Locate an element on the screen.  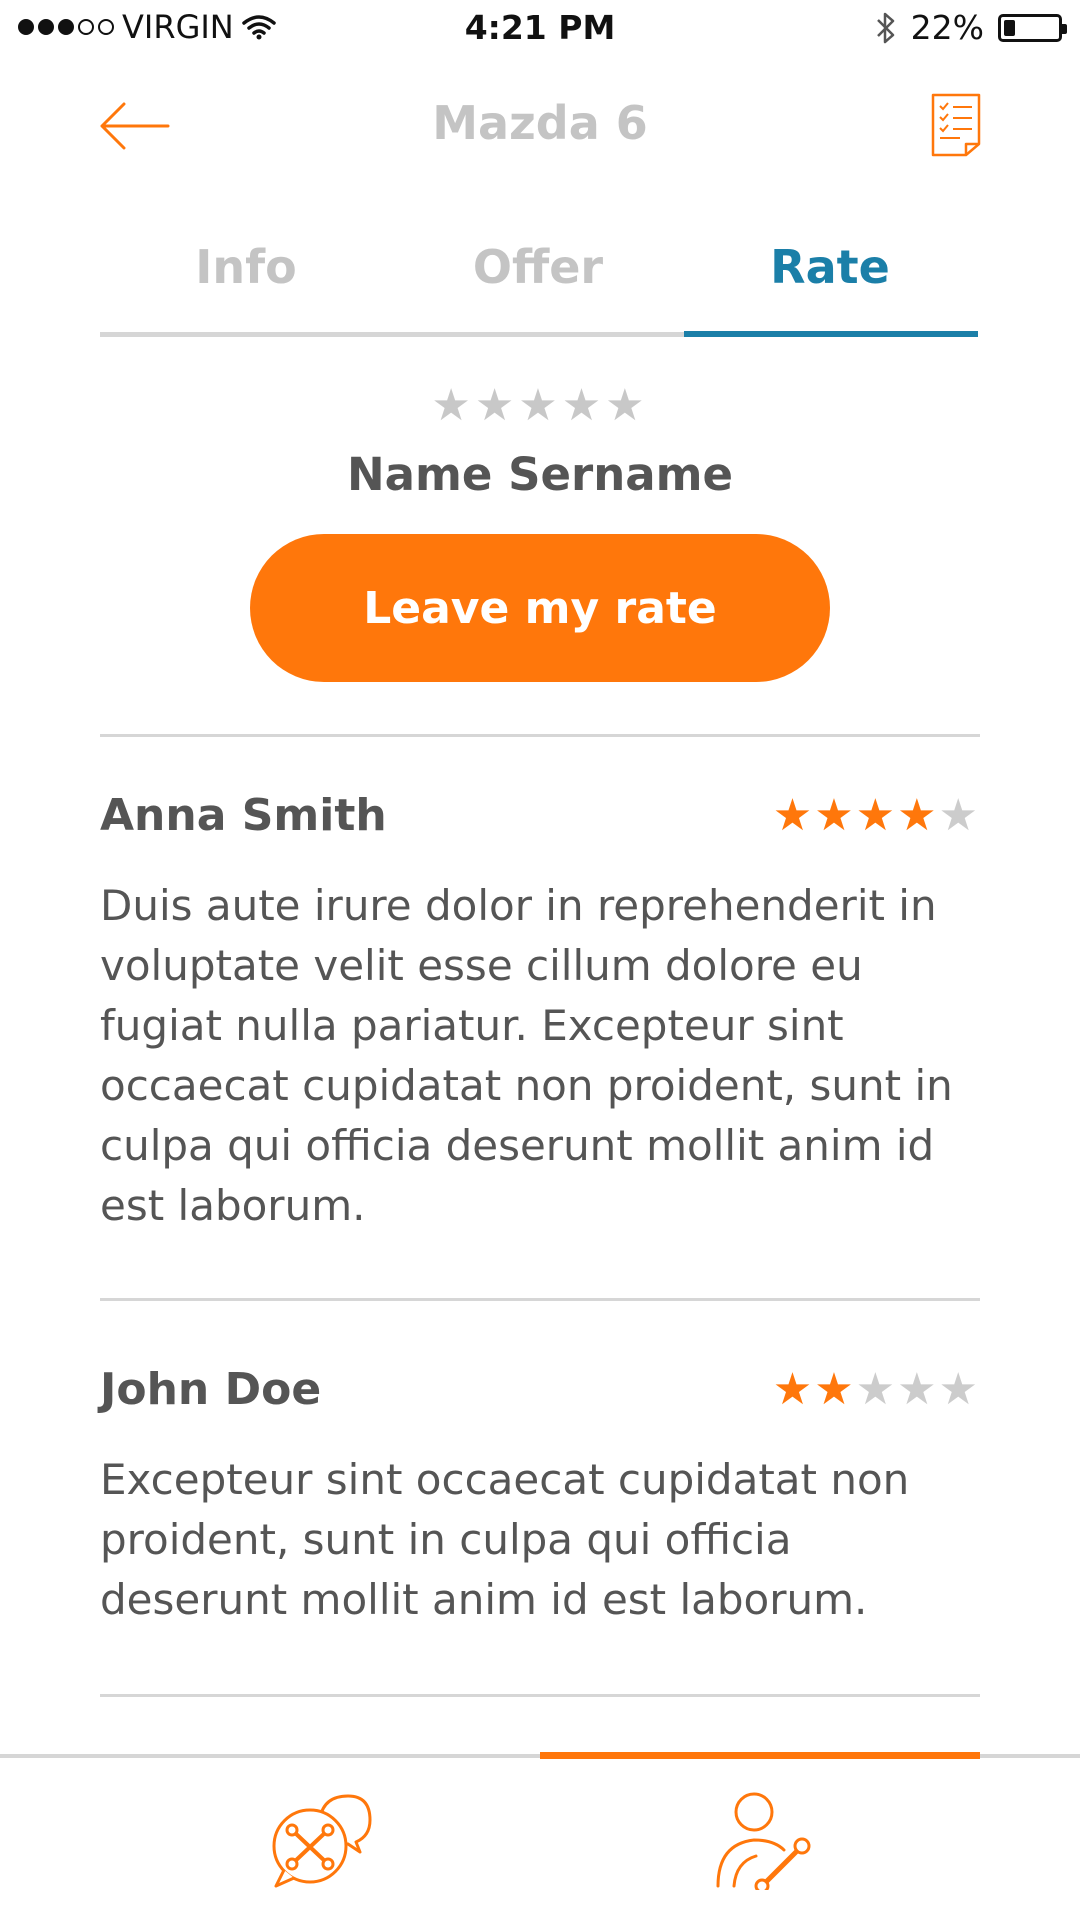
tab-rate: Rate is located at coordinates (830, 267).